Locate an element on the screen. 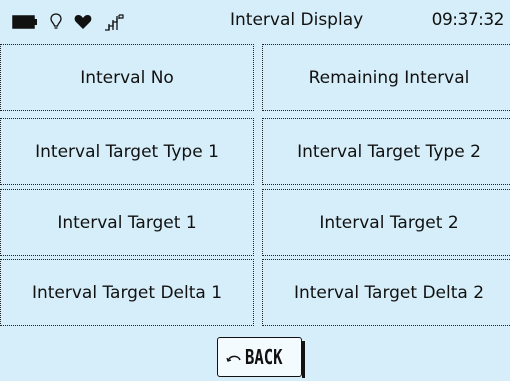  remaining-interval-cell: Remaining Interval is located at coordinates (386, 77).